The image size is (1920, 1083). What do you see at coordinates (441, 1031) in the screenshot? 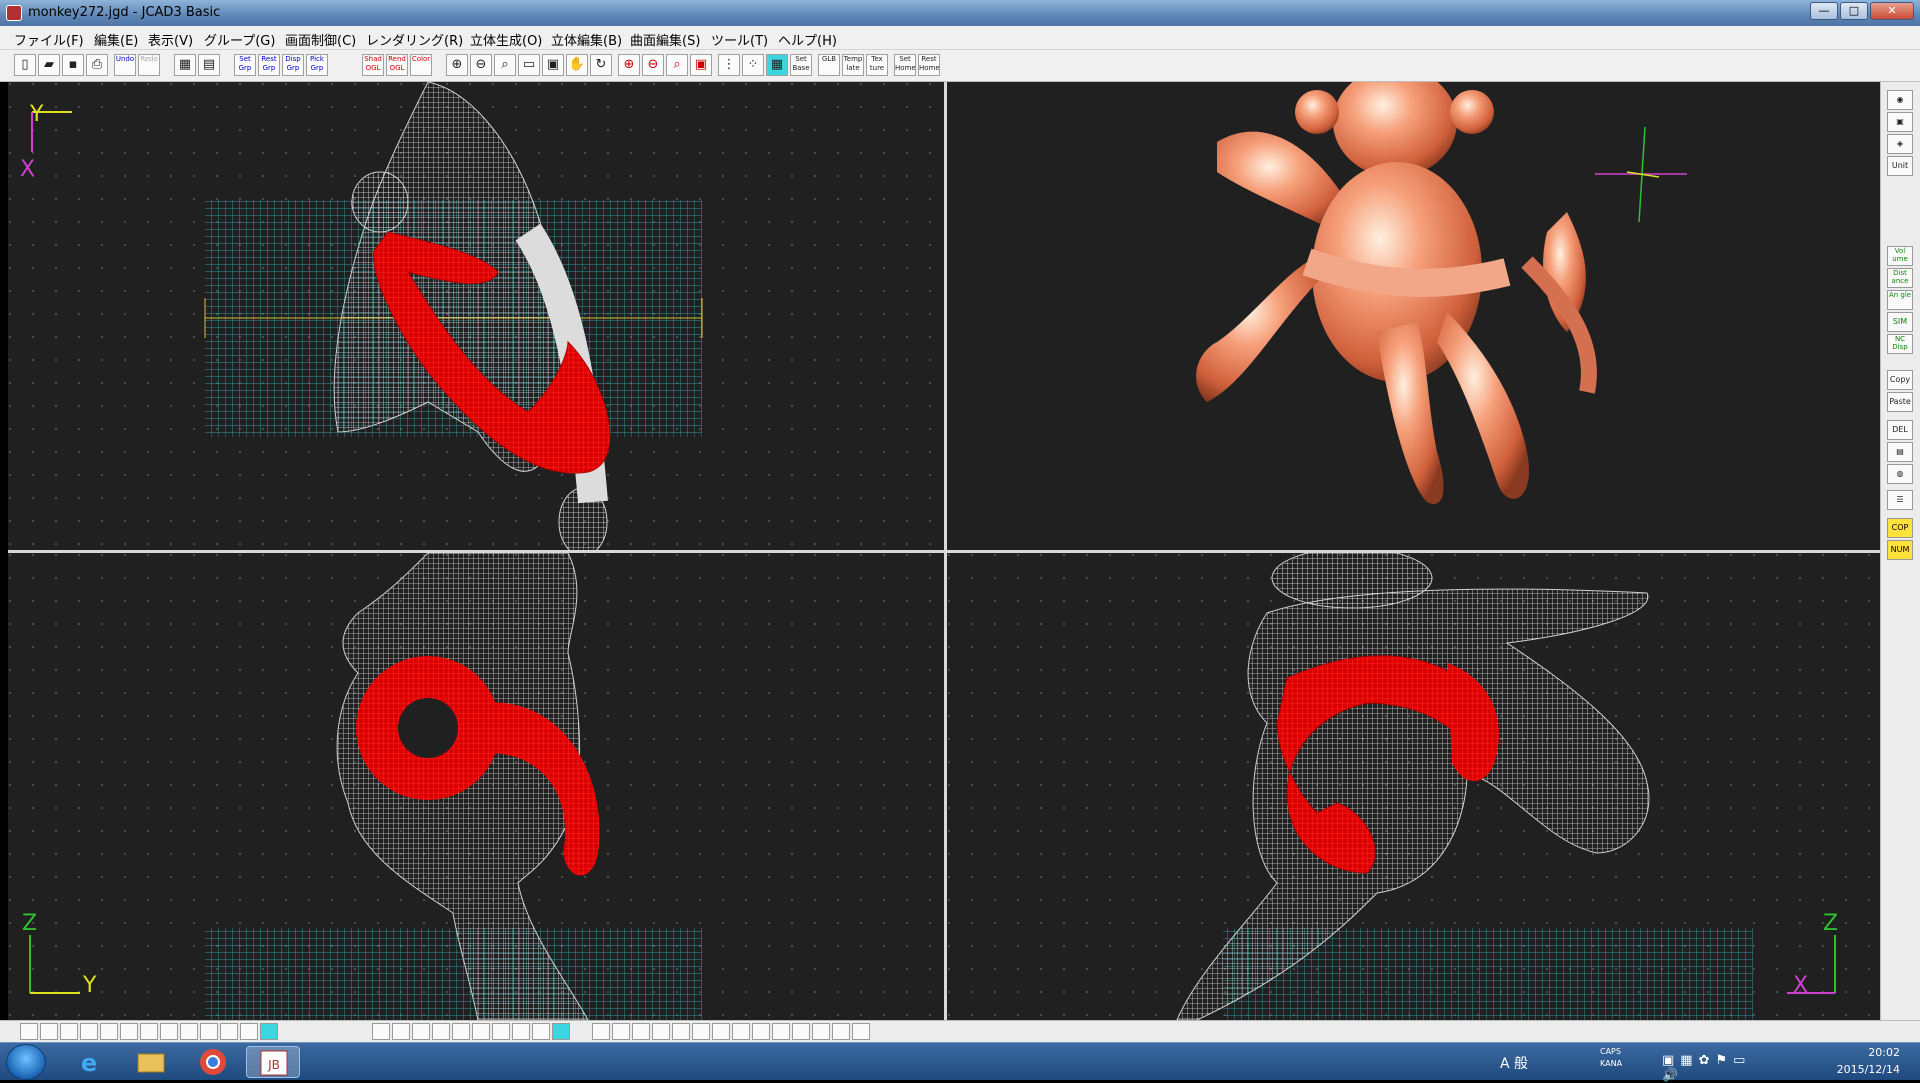
I see `loft-tool-icon` at bounding box center [441, 1031].